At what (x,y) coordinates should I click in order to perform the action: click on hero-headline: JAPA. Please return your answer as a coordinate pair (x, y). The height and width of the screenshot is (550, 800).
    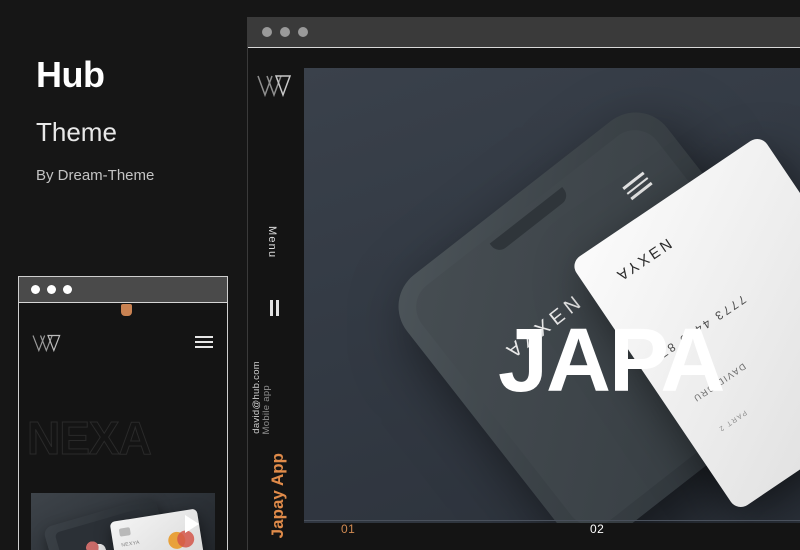
    Looking at the image, I should click on (611, 361).